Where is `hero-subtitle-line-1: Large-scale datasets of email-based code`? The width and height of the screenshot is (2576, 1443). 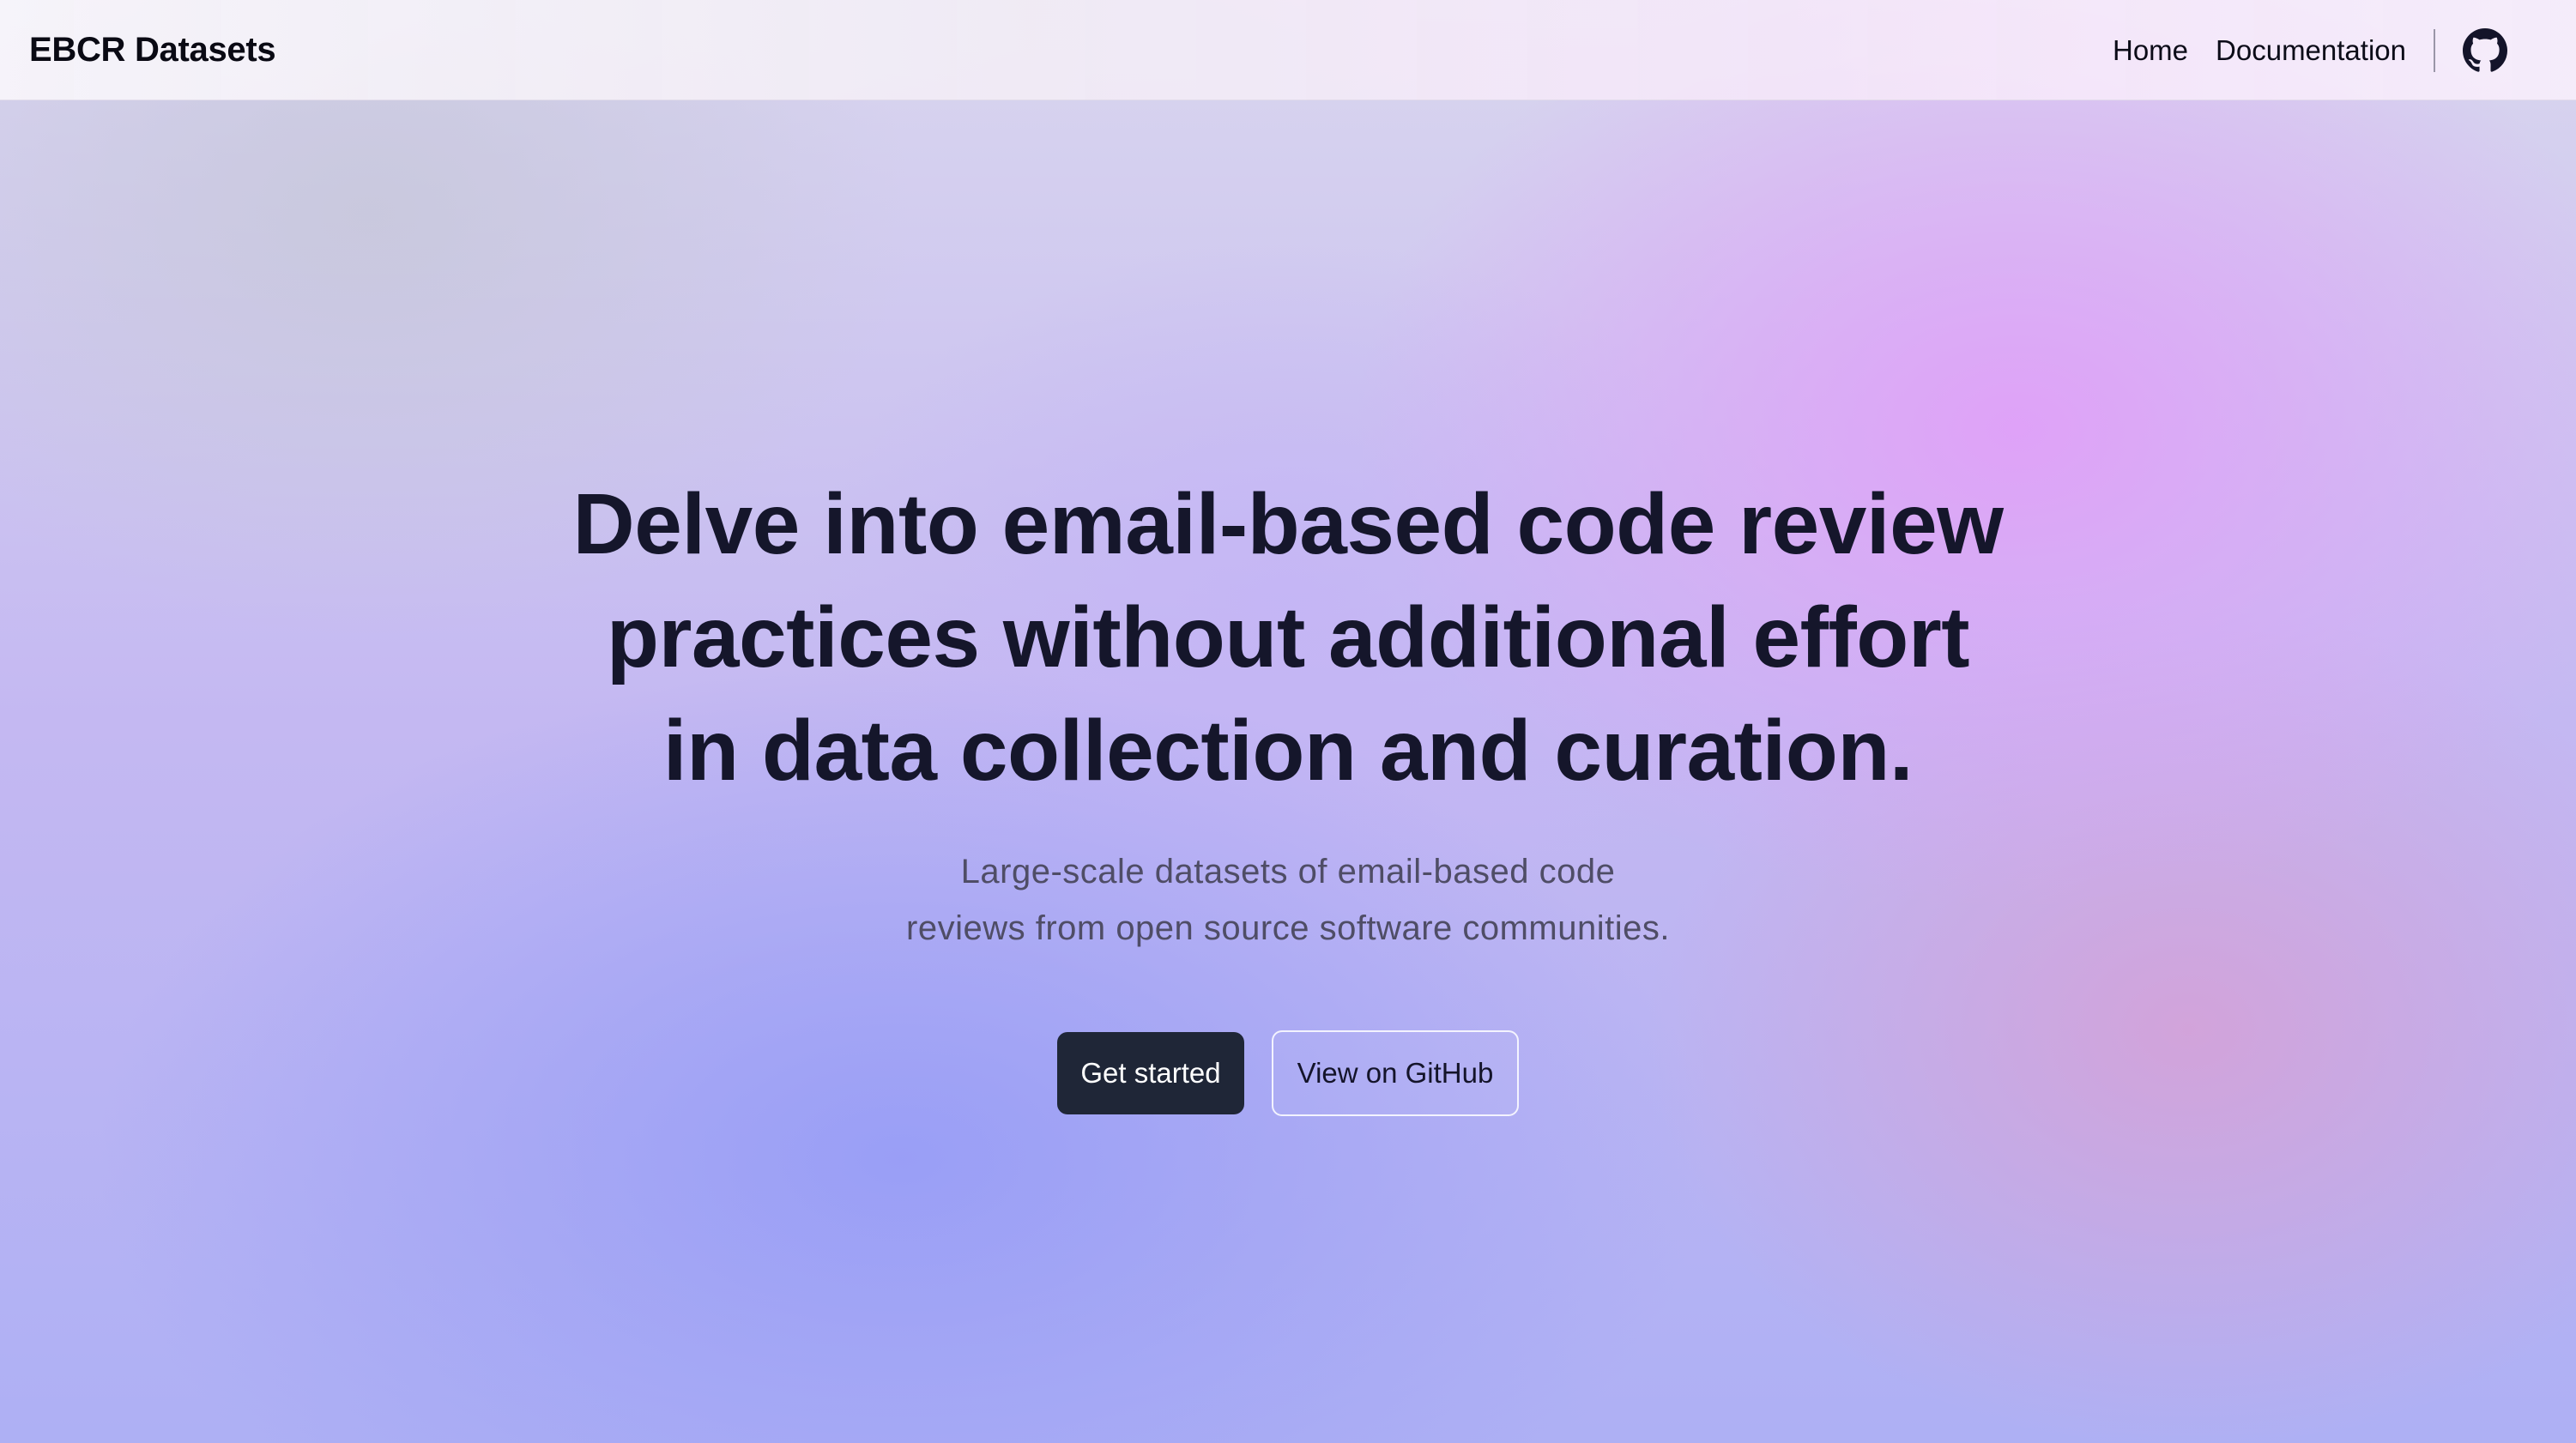 hero-subtitle-line-1: Large-scale datasets of email-based code is located at coordinates (1288, 872).